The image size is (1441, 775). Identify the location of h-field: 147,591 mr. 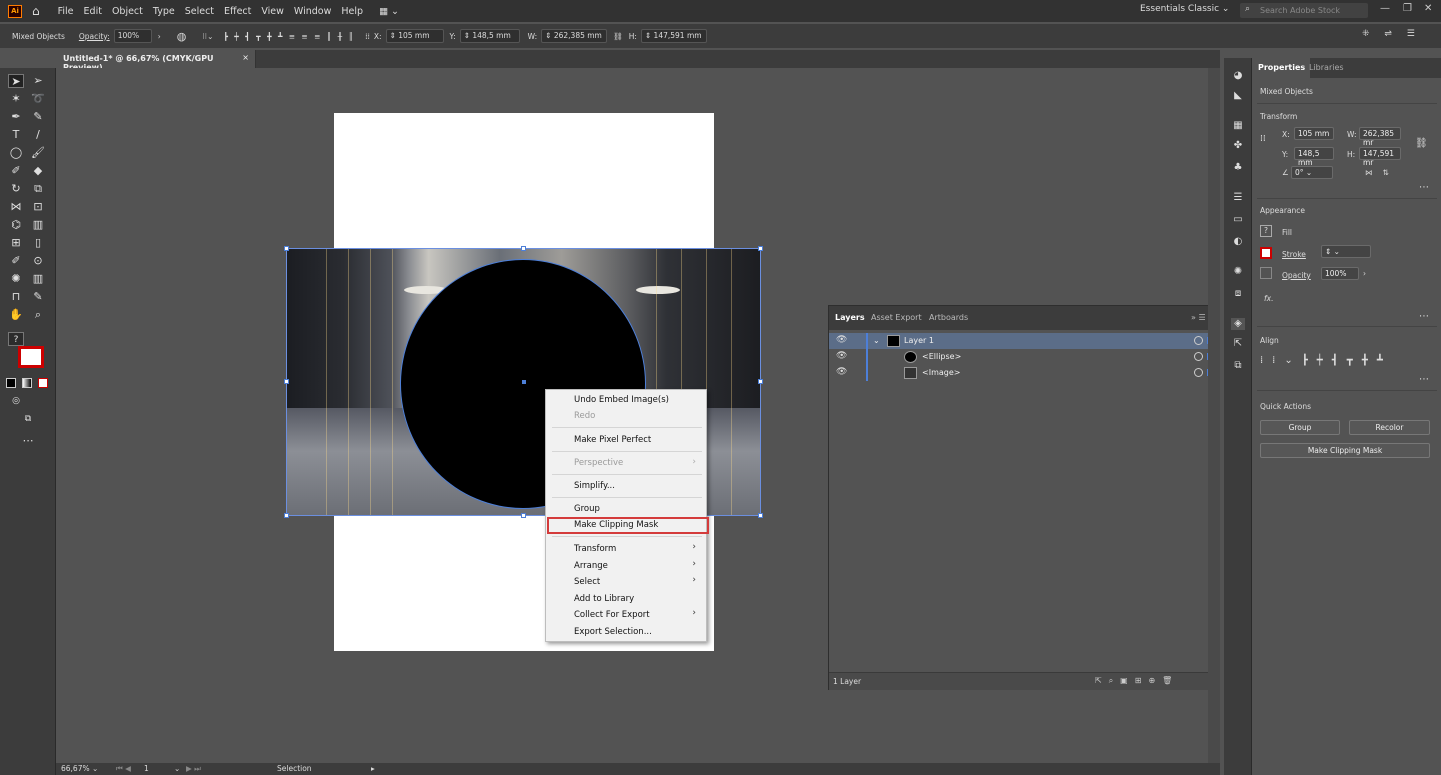
(1380, 157).